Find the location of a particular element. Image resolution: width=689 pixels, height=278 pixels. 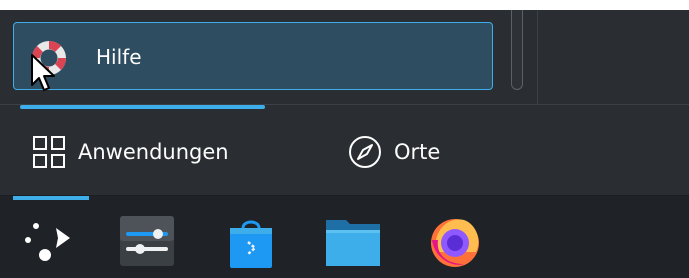

tab-applications: Anwendungen is located at coordinates (130, 152).